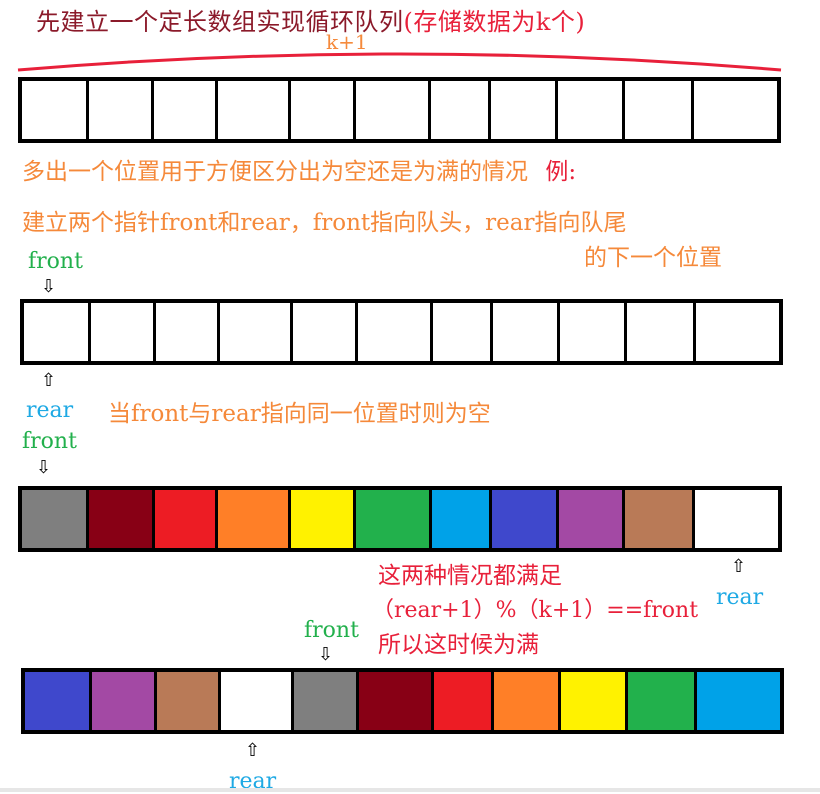  Describe the element at coordinates (561, 172) in the screenshot. I see `note-example-label: 例:` at that location.